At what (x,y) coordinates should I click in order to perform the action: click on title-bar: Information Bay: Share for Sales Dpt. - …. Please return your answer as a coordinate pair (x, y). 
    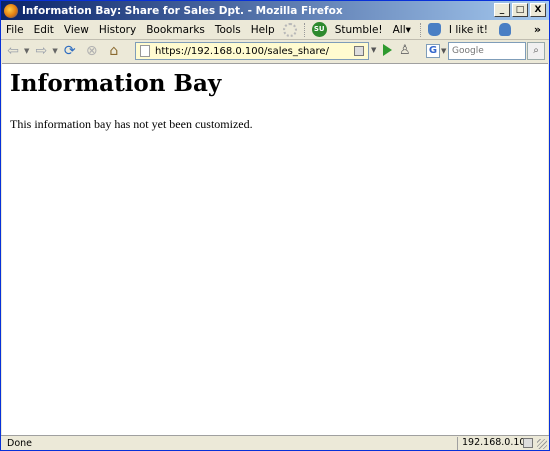
    Looking at the image, I should click on (275, 10).